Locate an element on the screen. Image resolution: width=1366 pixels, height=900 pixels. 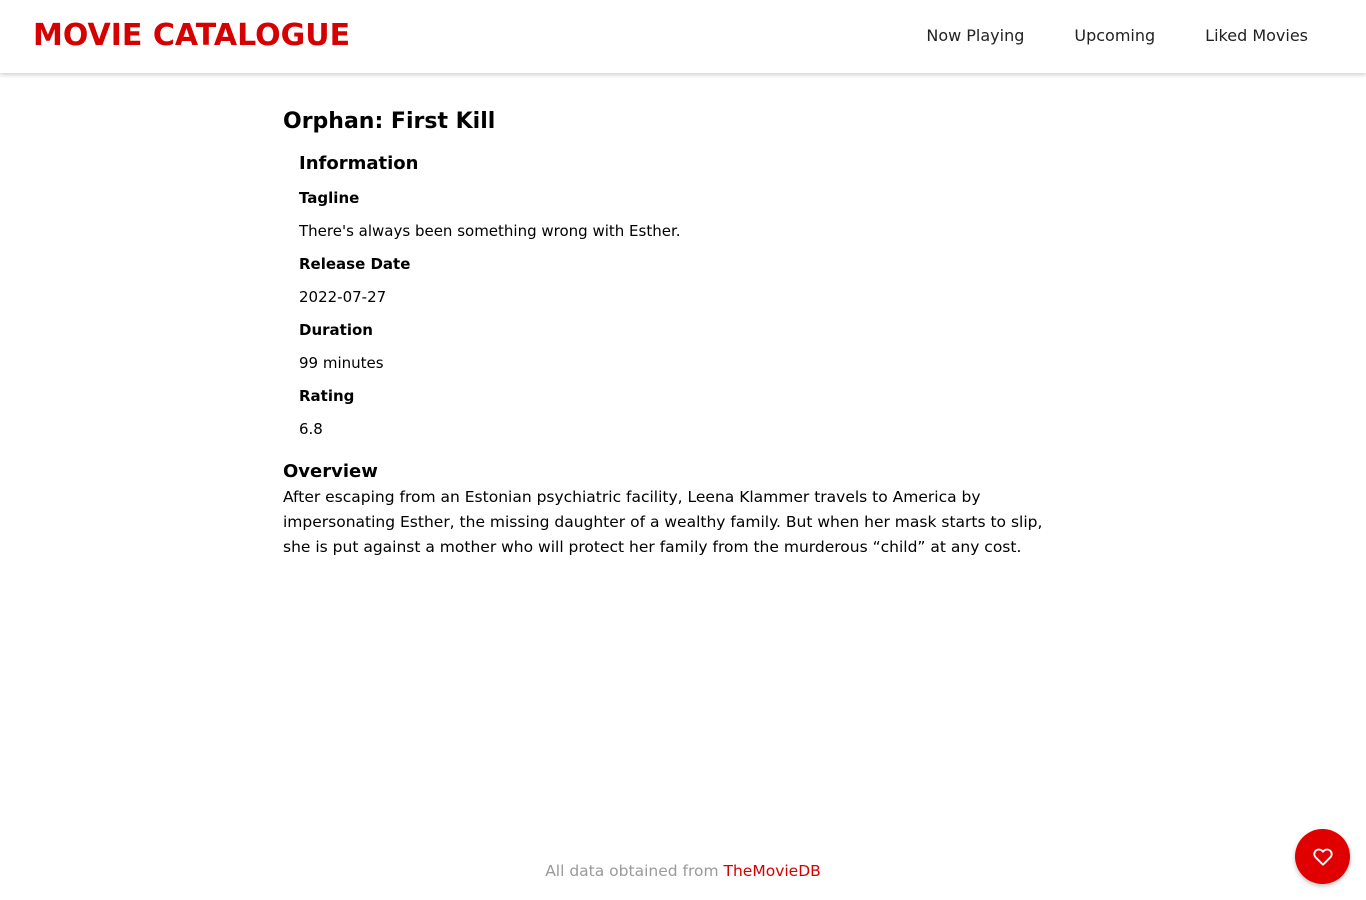
footer: All data obtained from TheMovieDB is located at coordinates (683, 871).